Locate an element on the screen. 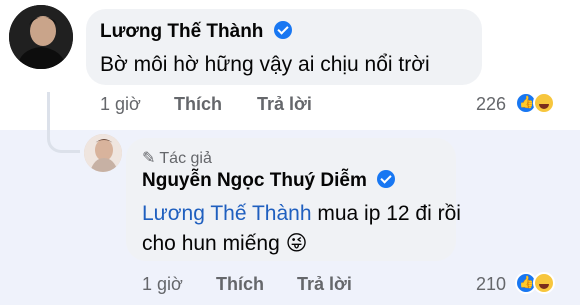 The width and height of the screenshot is (580, 305). mention-link: Lương Thế Thành is located at coordinates (227, 213).